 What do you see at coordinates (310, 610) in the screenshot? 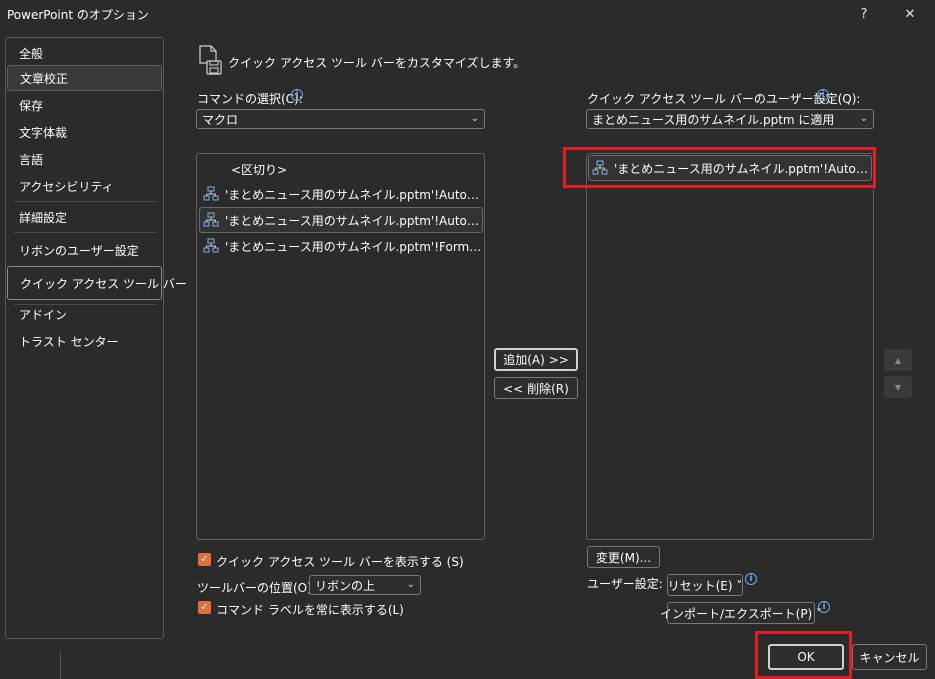
I see `always-show-labels-label: コマンド ラベルを常に表示する(L)` at bounding box center [310, 610].